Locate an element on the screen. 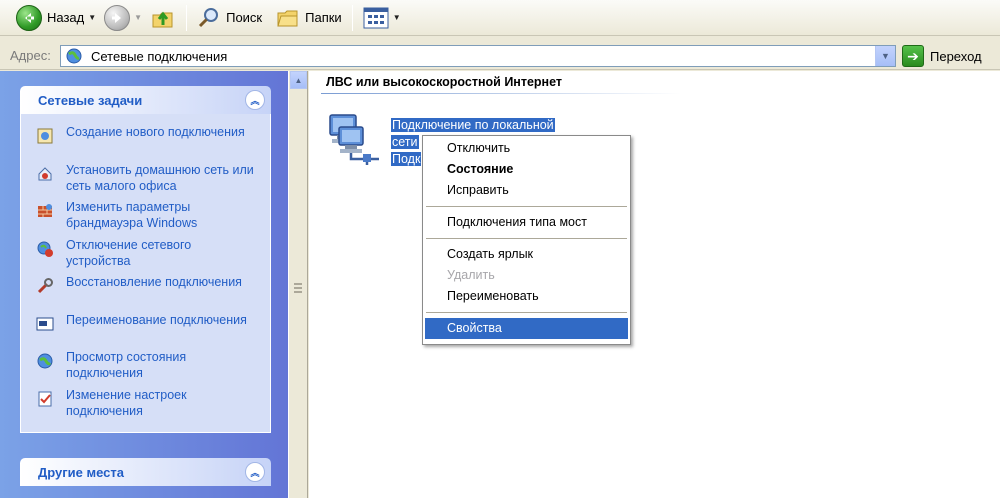 Image resolution: width=1000 pixels, height=498 pixels. pane-splitter: ▲ is located at coordinates (298, 284).